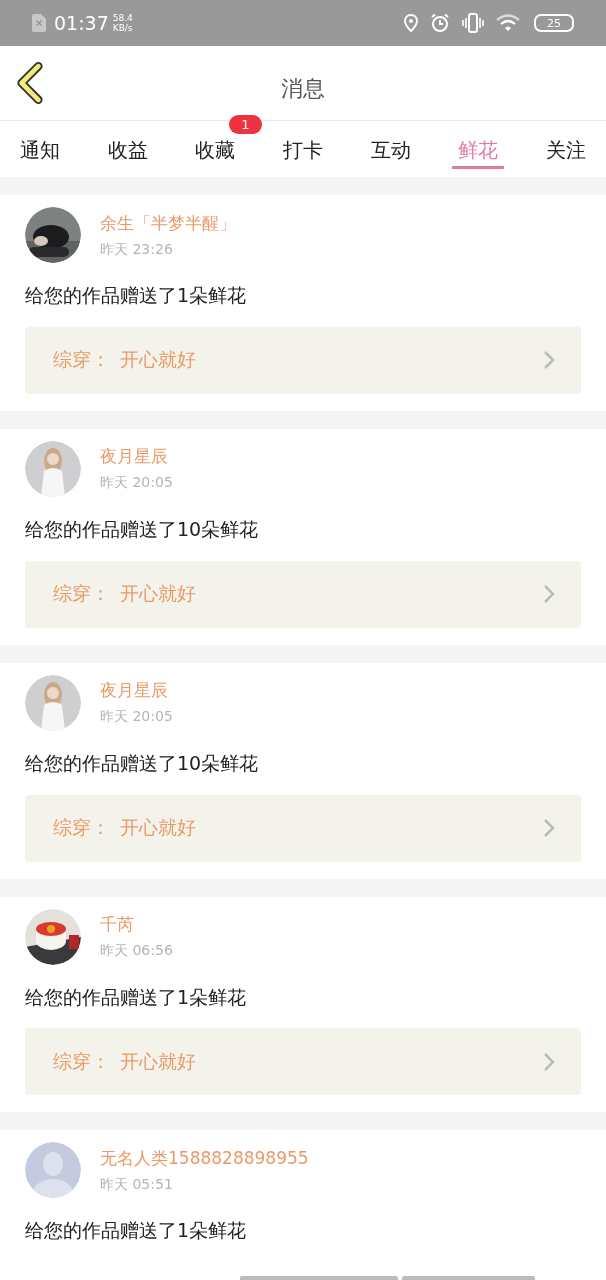  I want to click on user-name: 千芮, so click(117, 925).